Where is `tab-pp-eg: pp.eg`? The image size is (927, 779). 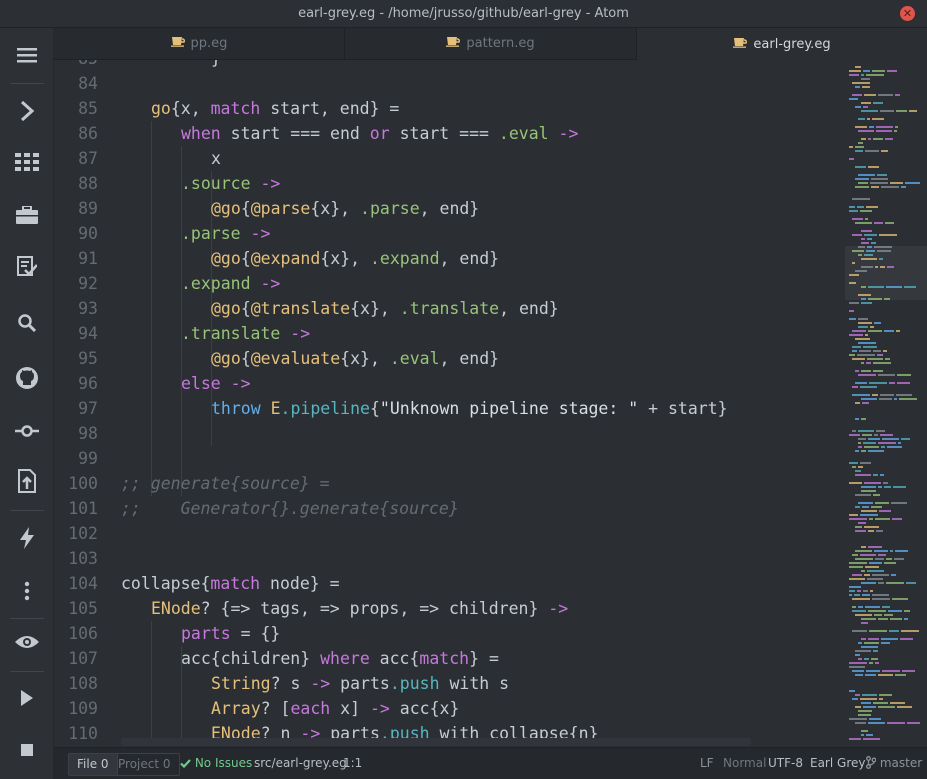 tab-pp-eg: pp.eg is located at coordinates (199, 44).